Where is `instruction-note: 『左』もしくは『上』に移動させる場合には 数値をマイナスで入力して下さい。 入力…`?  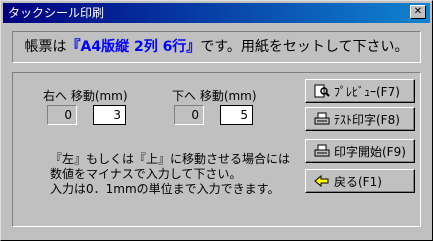 instruction-note: 『左』もしくは『上』に移動させる場合には 数値をマイナスで入力して下さい。 入力… is located at coordinates (170, 174).